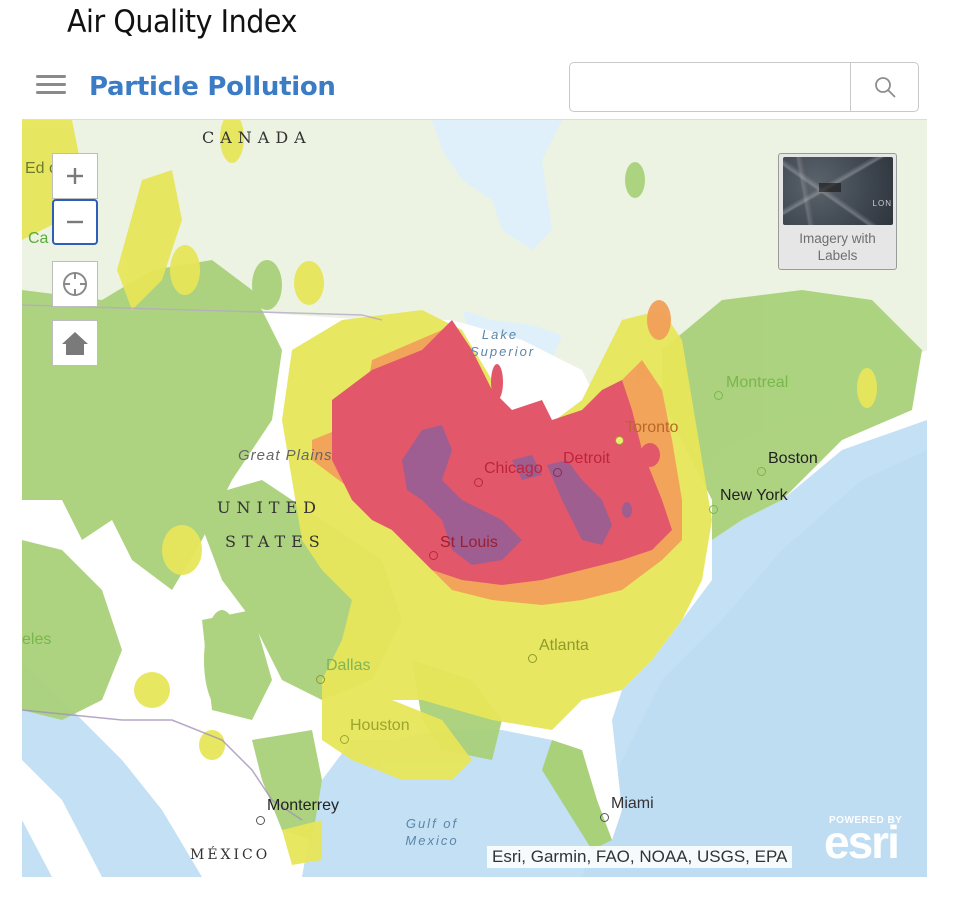 The width and height of the screenshot is (960, 910). I want to click on basemap-label: Imagery with Labels, so click(837, 247).